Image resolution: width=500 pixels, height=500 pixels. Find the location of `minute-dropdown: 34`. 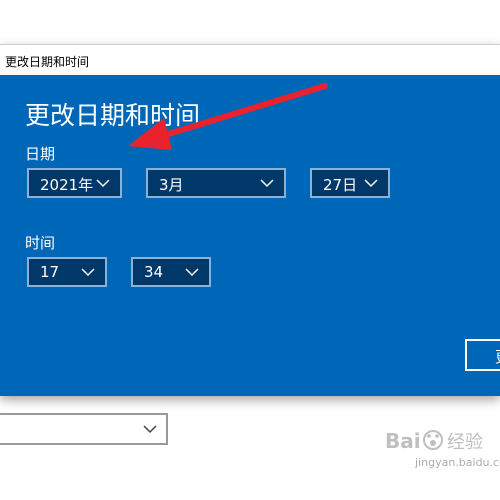

minute-dropdown: 34 is located at coordinates (171, 272).